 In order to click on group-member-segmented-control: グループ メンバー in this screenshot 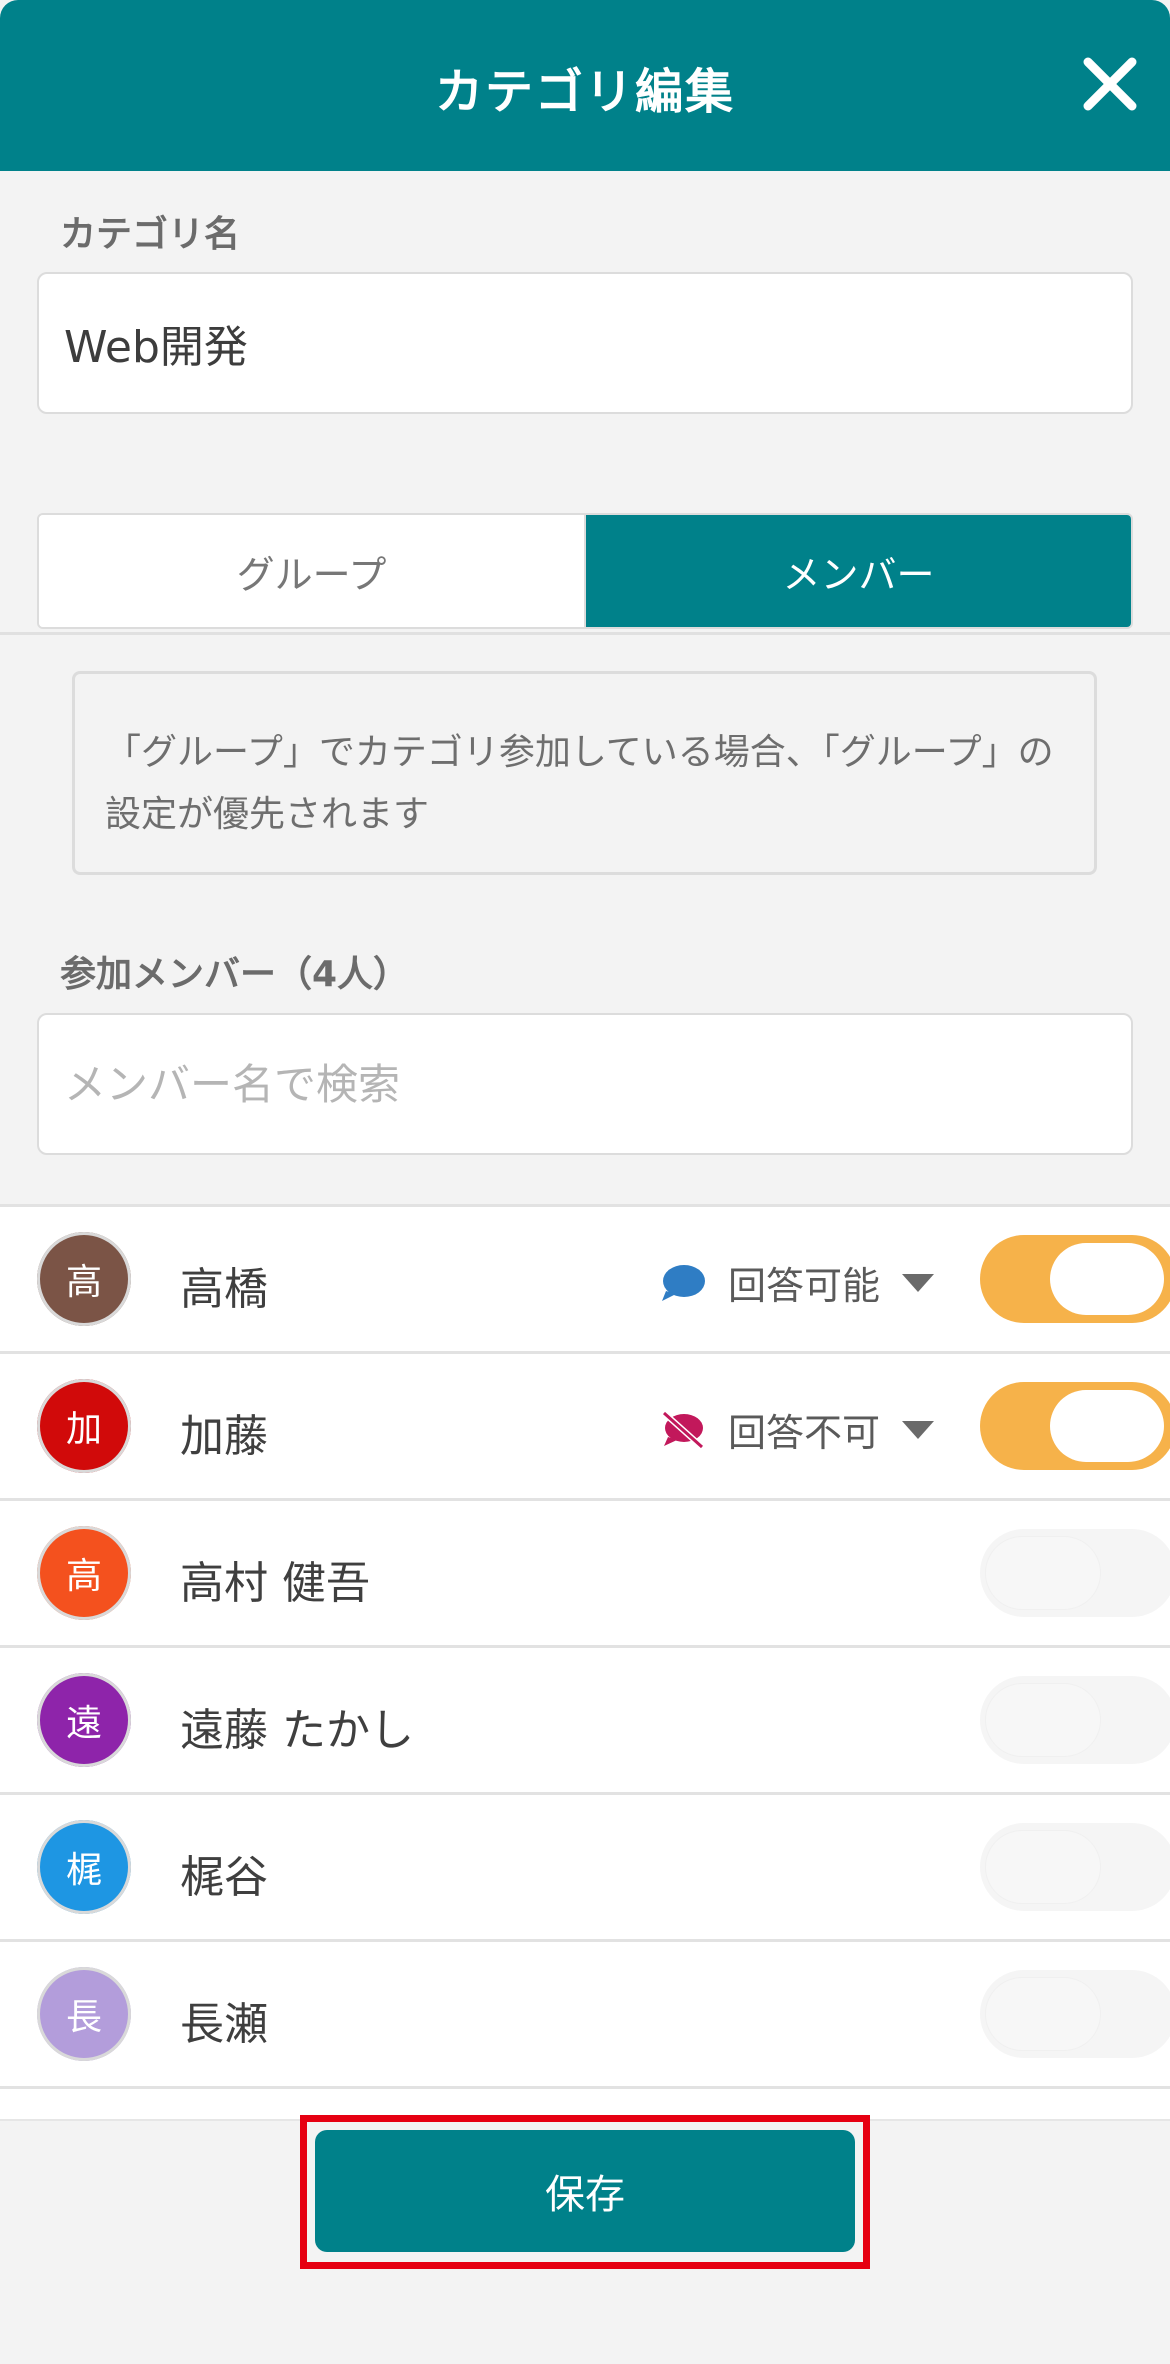, I will do `click(585, 571)`.